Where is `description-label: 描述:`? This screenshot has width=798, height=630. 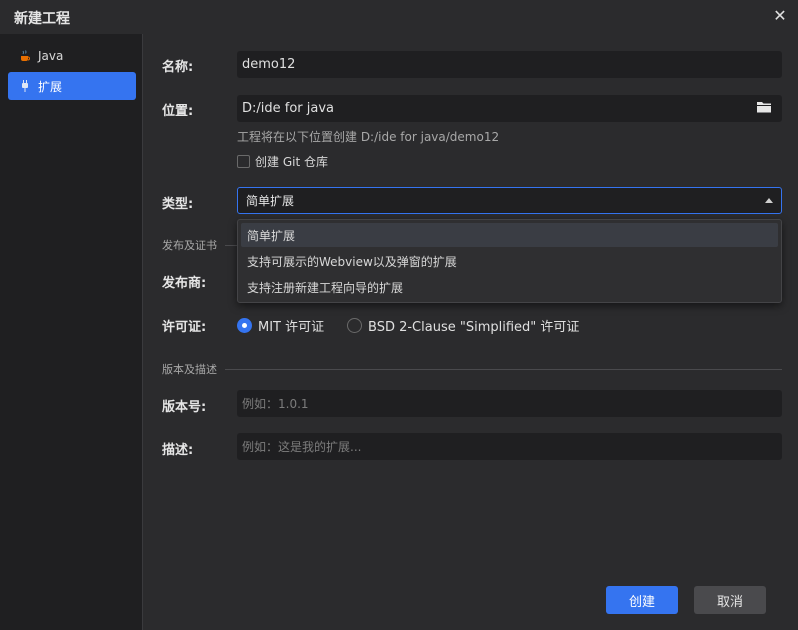
description-label: 描述: is located at coordinates (178, 450).